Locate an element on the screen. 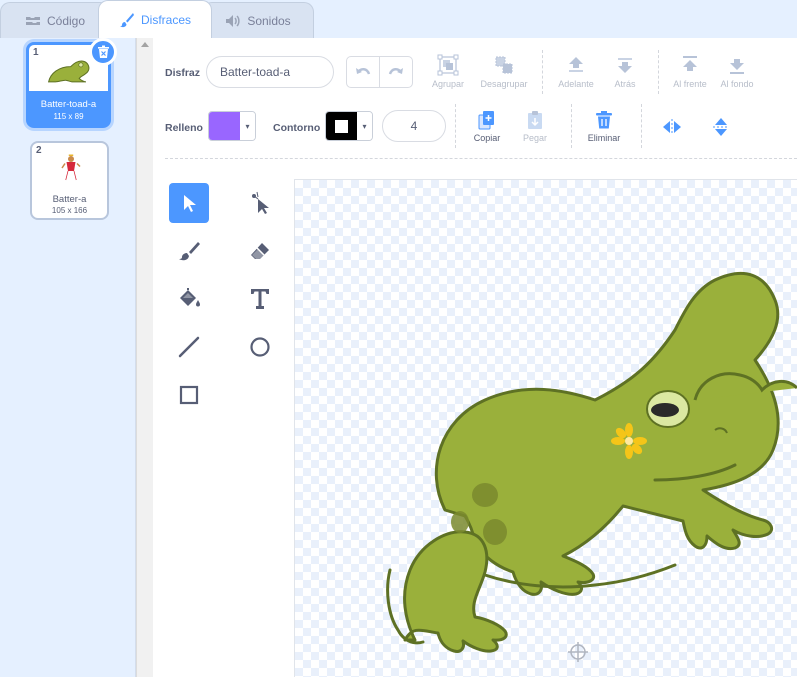 Image resolution: width=797 pixels, height=677 pixels. arrow-to-bottom-icon is located at coordinates (737, 66).